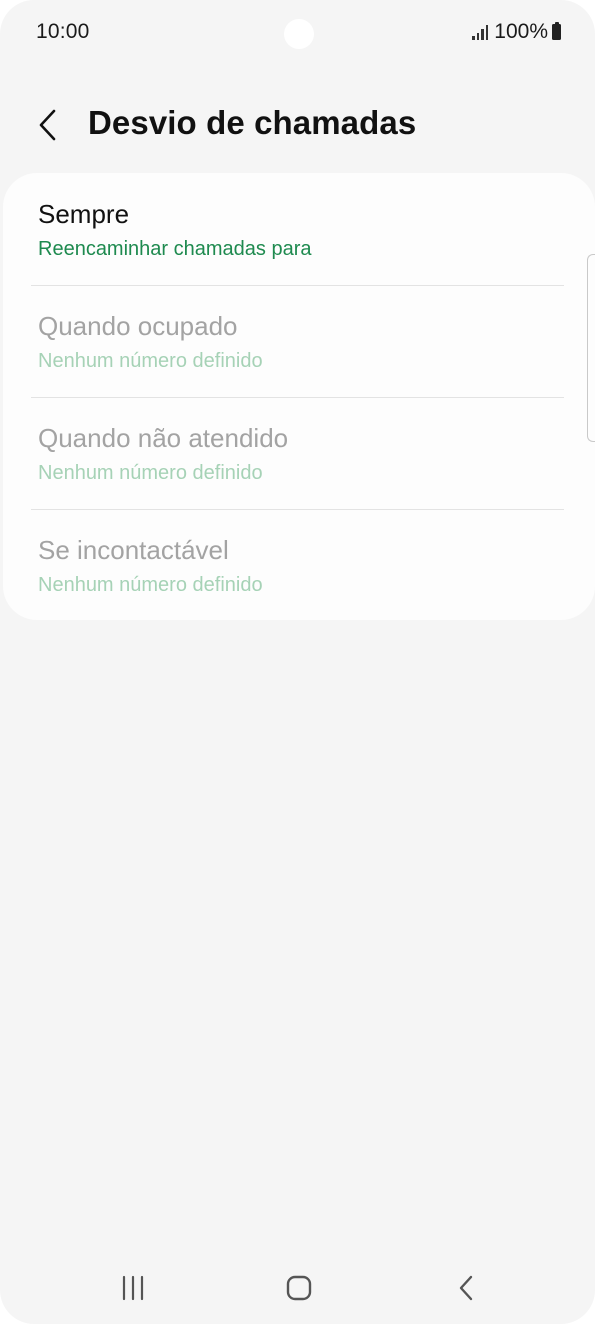 The width and height of the screenshot is (595, 1324). Describe the element at coordinates (556, 30) in the screenshot. I see `battery-full-icon` at that location.